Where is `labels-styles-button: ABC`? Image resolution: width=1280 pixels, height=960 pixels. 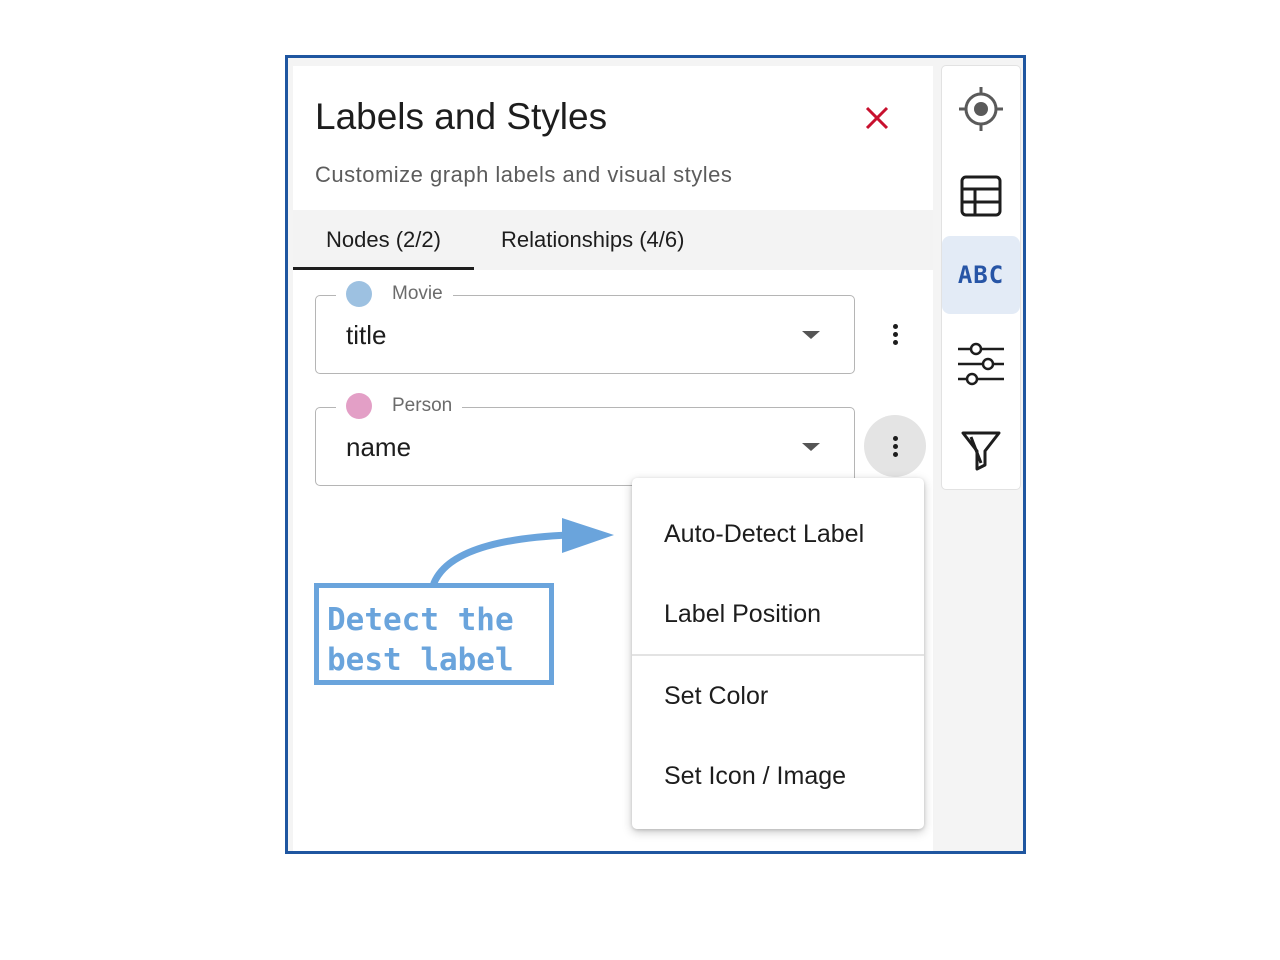
labels-styles-button: ABC is located at coordinates (981, 275).